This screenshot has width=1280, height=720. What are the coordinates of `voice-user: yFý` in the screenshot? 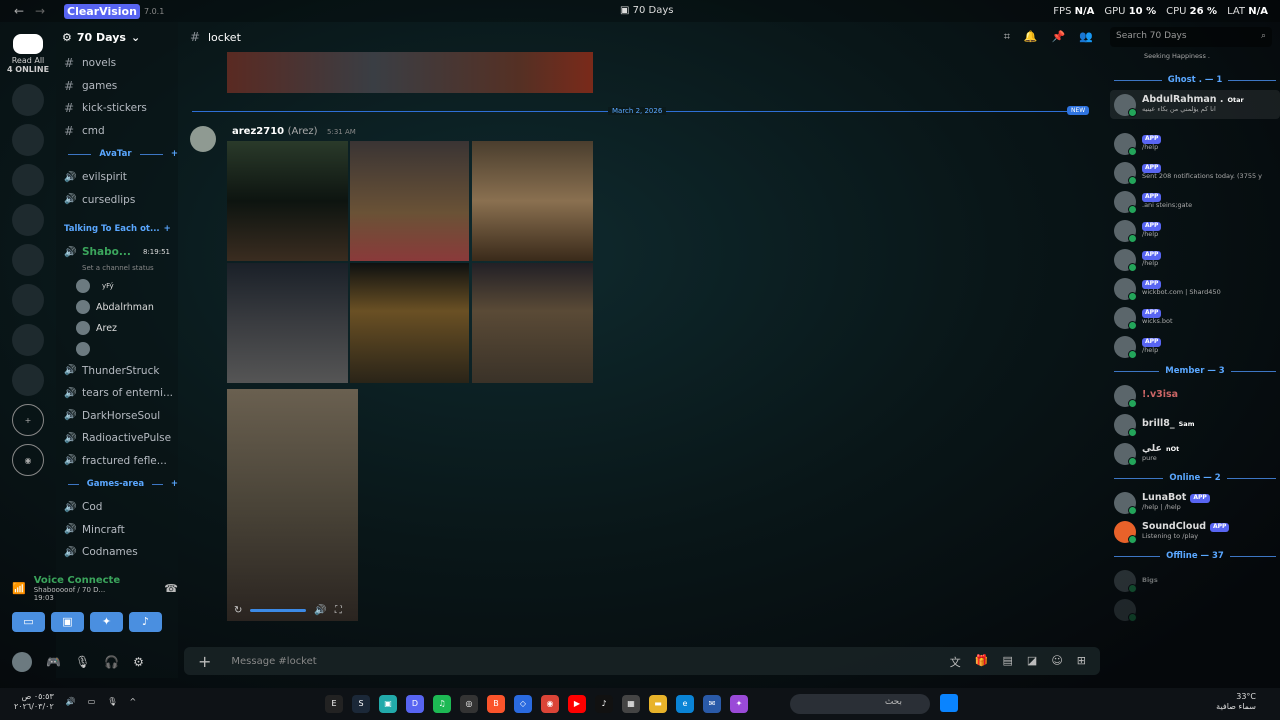 It's located at (117, 286).